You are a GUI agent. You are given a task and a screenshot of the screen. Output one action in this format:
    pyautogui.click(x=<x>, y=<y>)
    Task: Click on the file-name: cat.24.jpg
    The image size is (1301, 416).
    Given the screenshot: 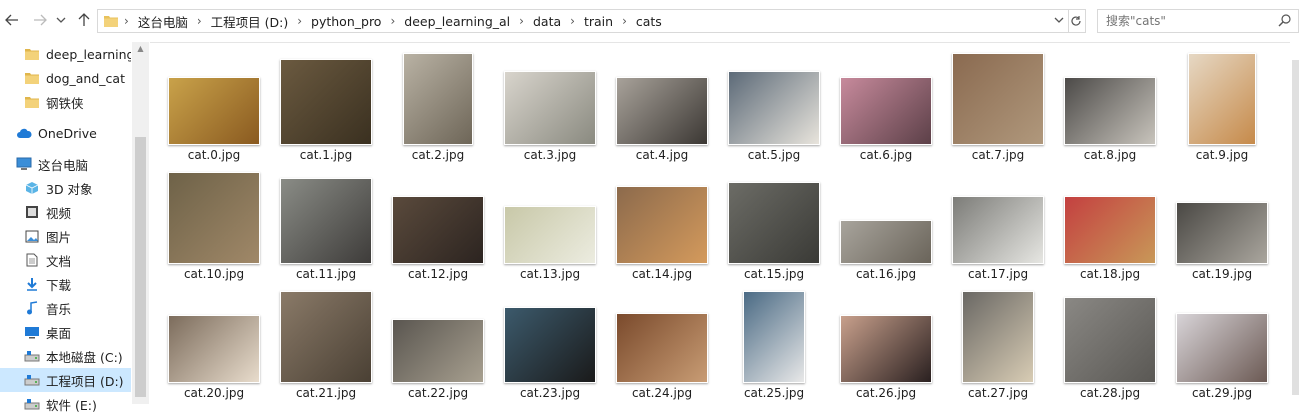 What is the action you would take?
    pyautogui.click(x=662, y=393)
    